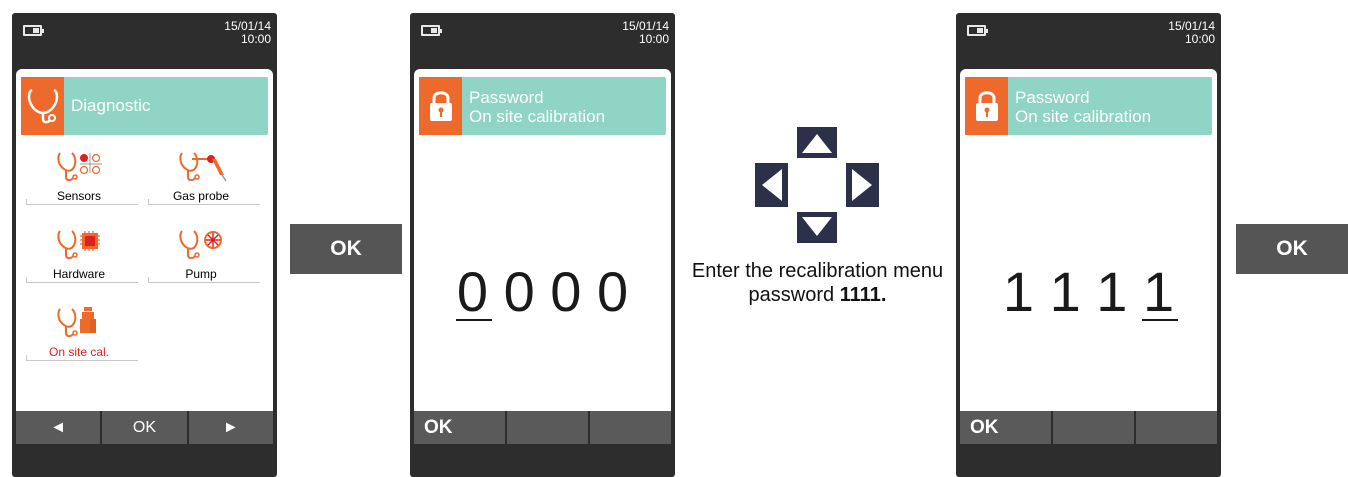 The image size is (1348, 477). I want to click on on-site-cal-icon, so click(76, 322).